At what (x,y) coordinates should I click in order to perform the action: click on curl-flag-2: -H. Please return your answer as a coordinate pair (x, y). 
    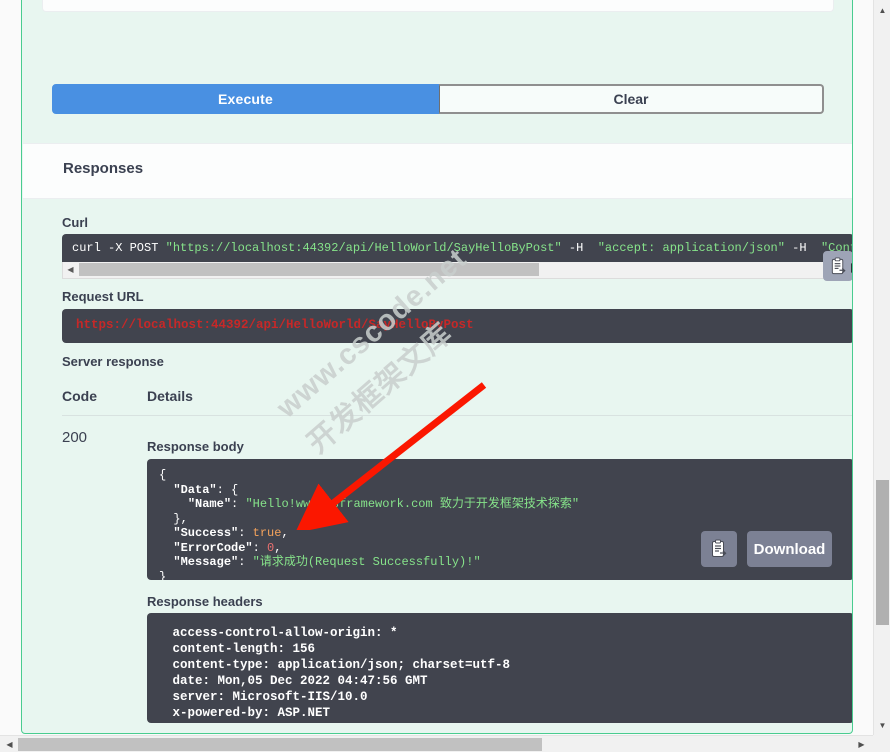
    Looking at the image, I should click on (802, 248).